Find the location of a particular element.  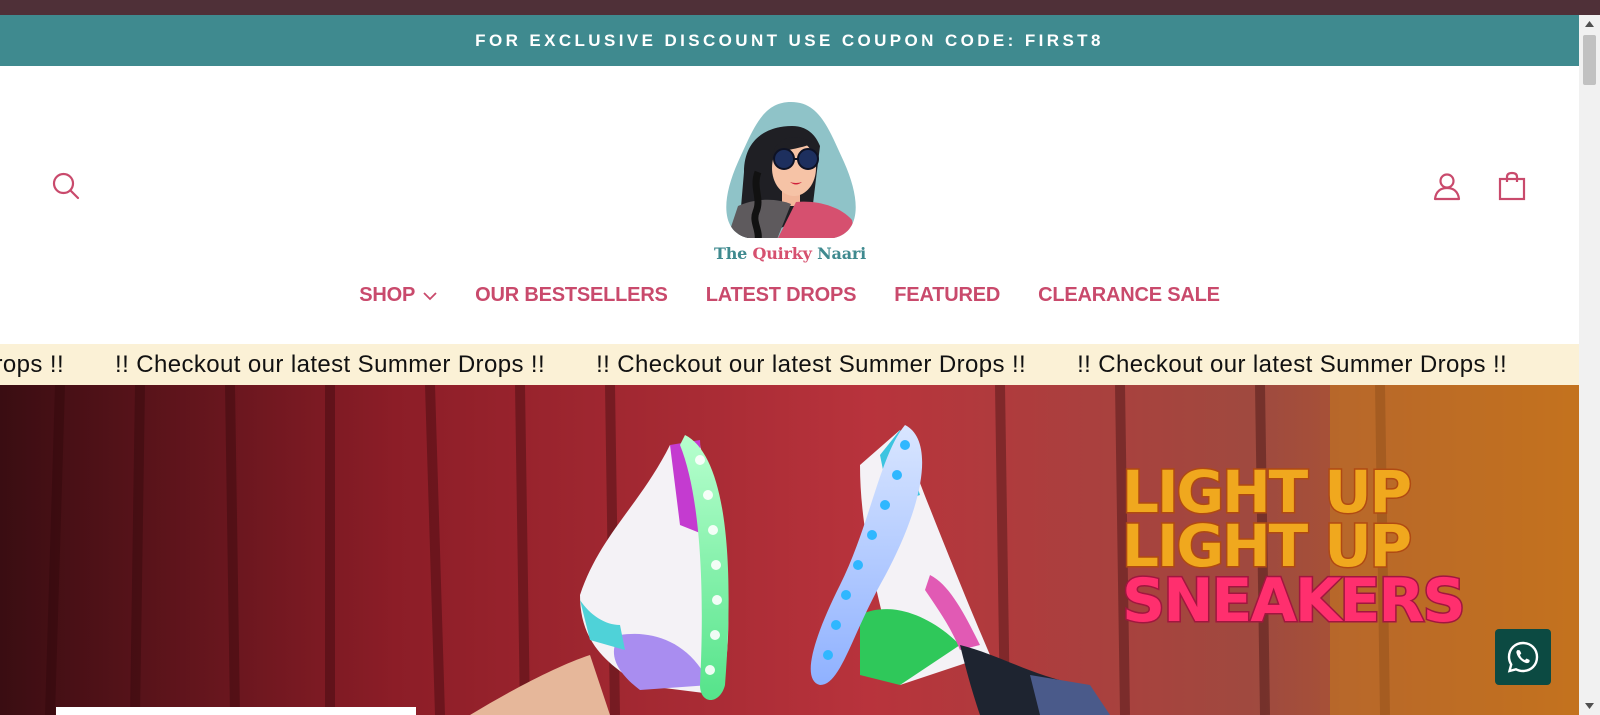

cart-button is located at coordinates (1512, 186).